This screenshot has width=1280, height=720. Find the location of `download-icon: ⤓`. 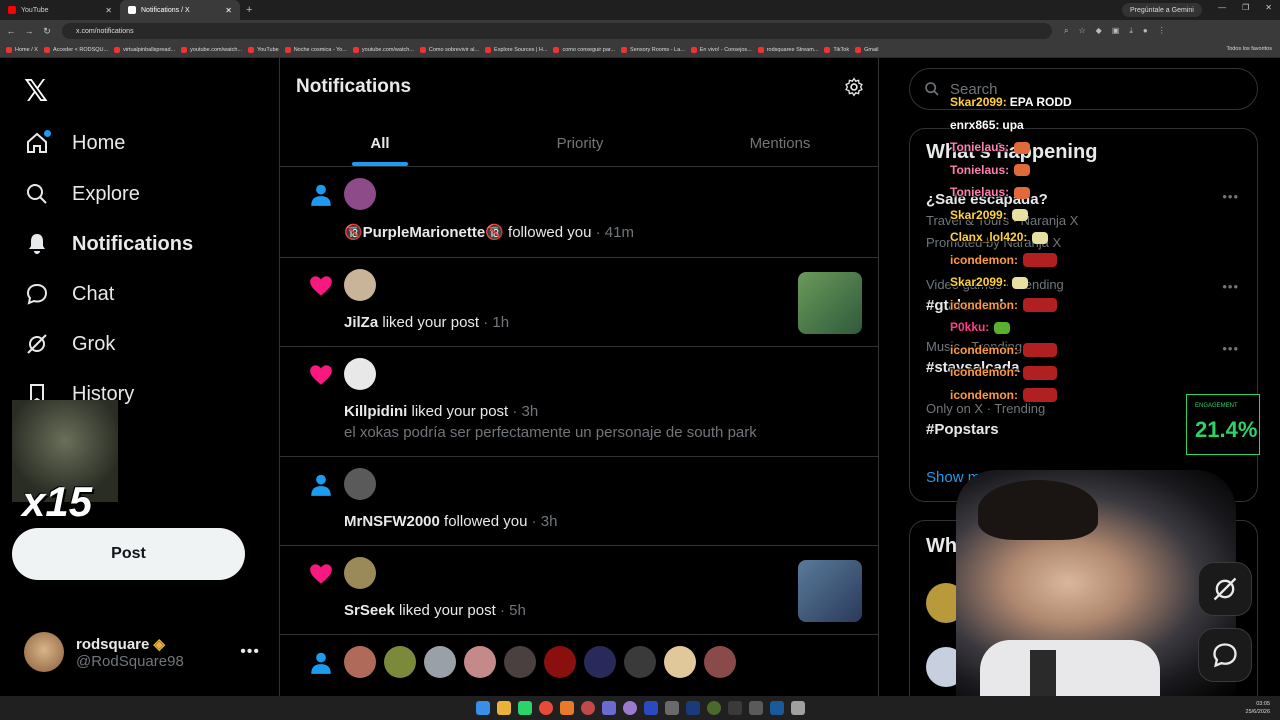

download-icon: ⤓ is located at coordinates (1131, 31).